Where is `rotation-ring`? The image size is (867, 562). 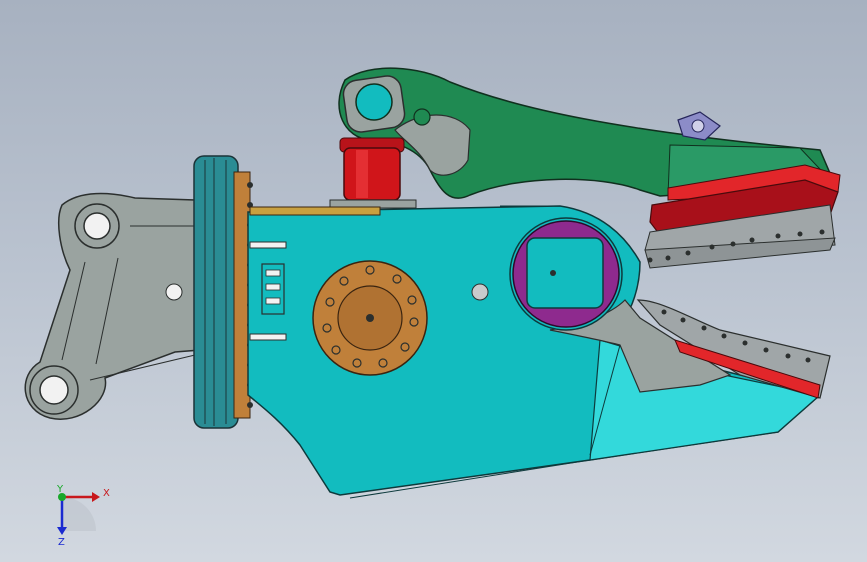 rotation-ring is located at coordinates (223, 292).